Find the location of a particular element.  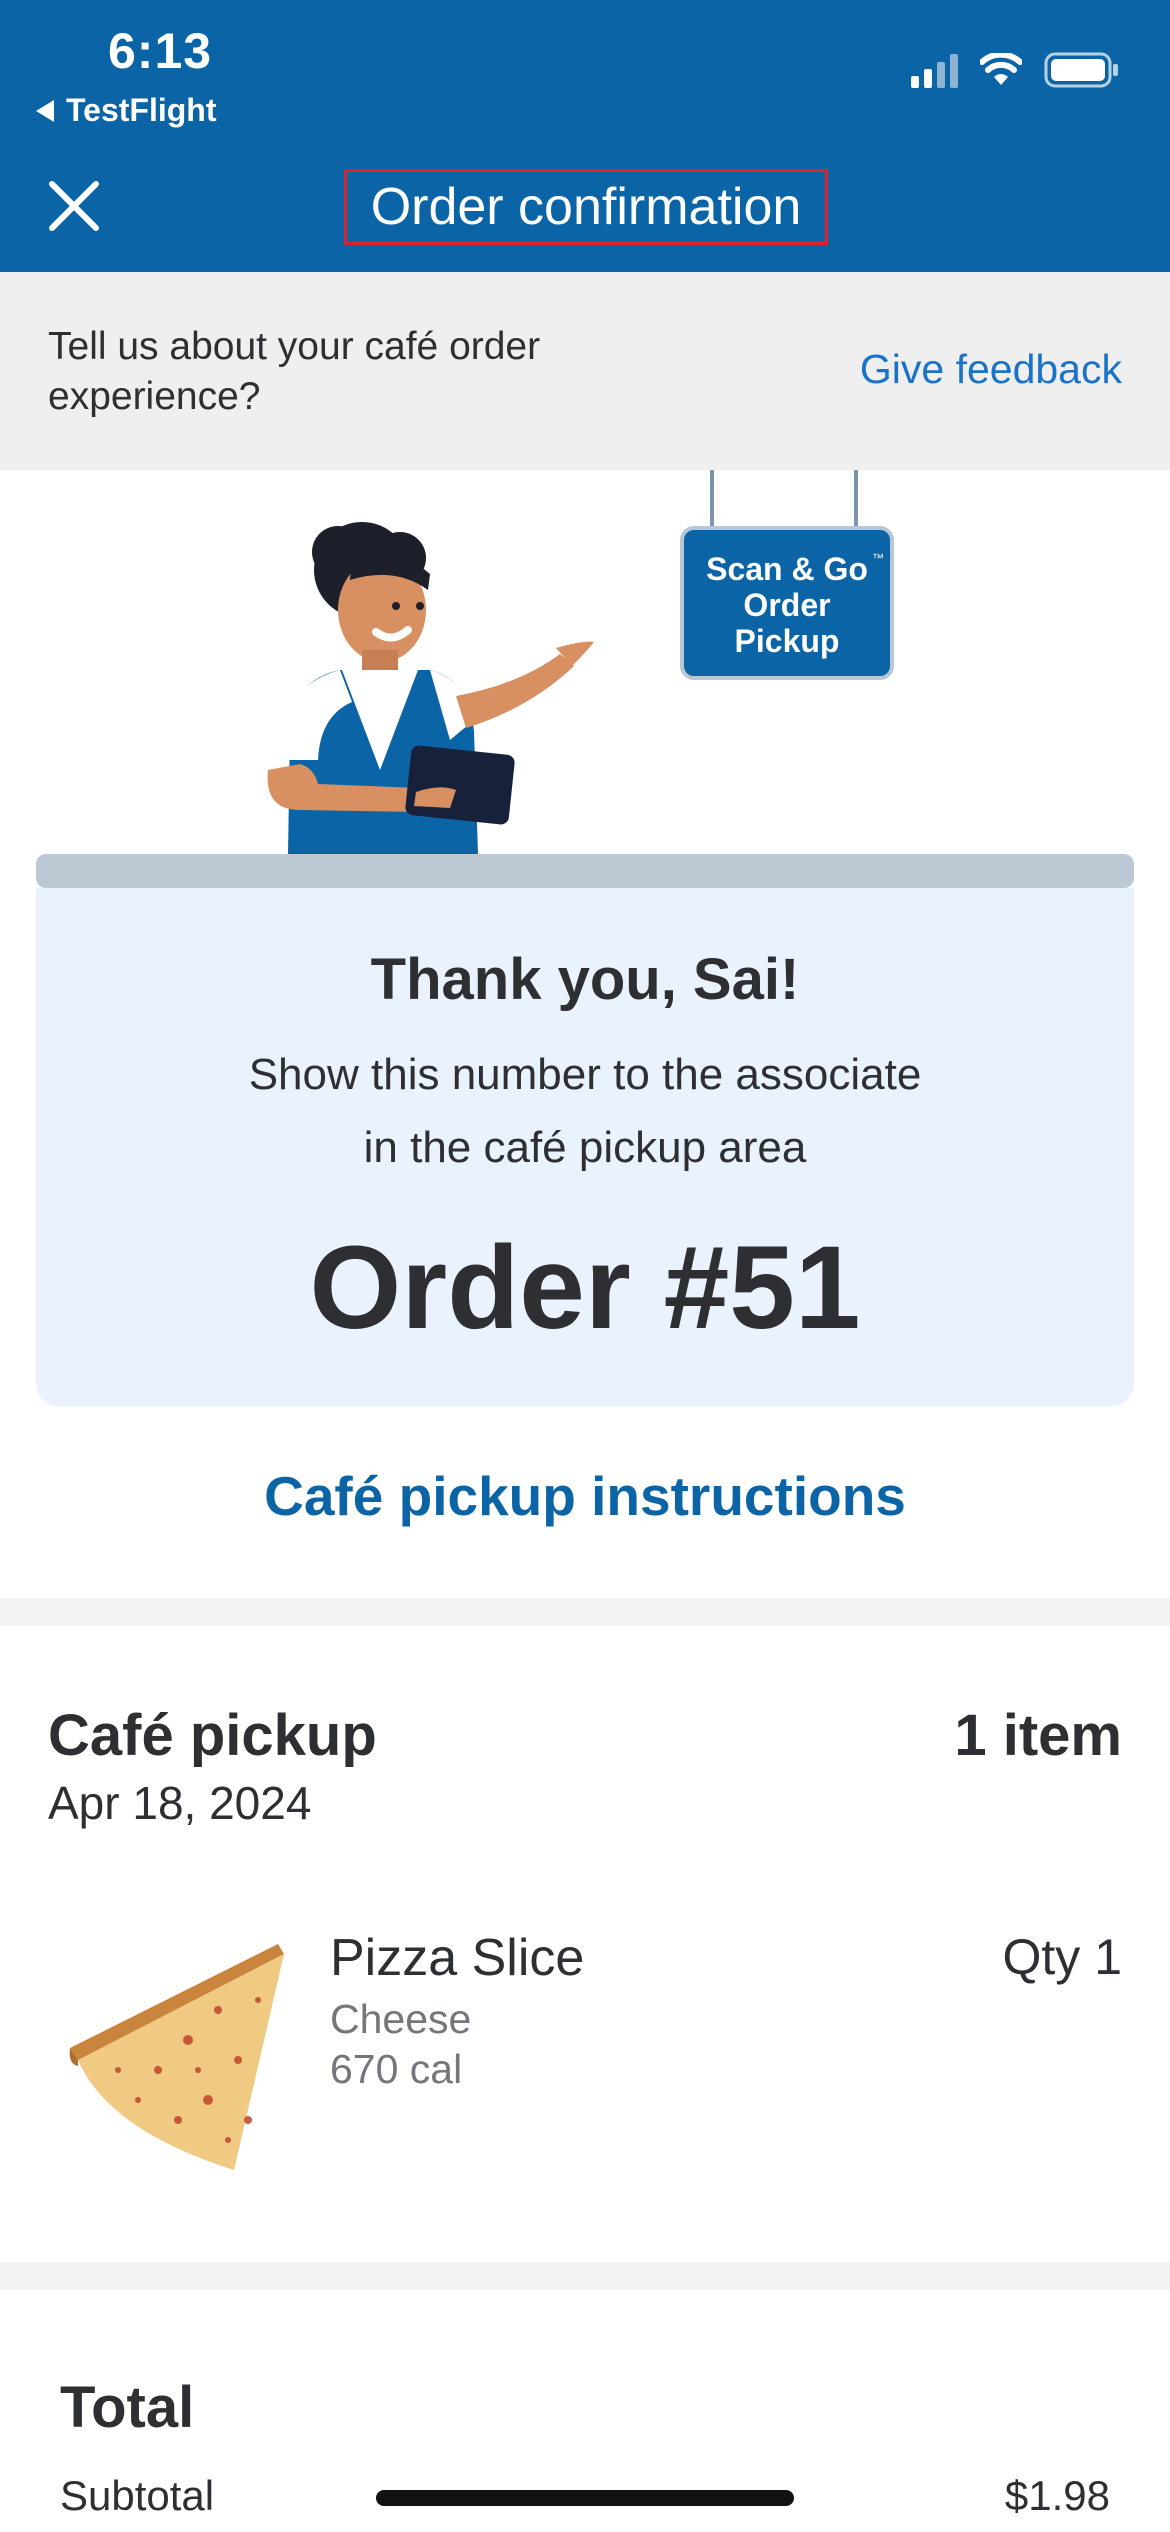

subtotal-label: Subtotal is located at coordinates (137, 2495).